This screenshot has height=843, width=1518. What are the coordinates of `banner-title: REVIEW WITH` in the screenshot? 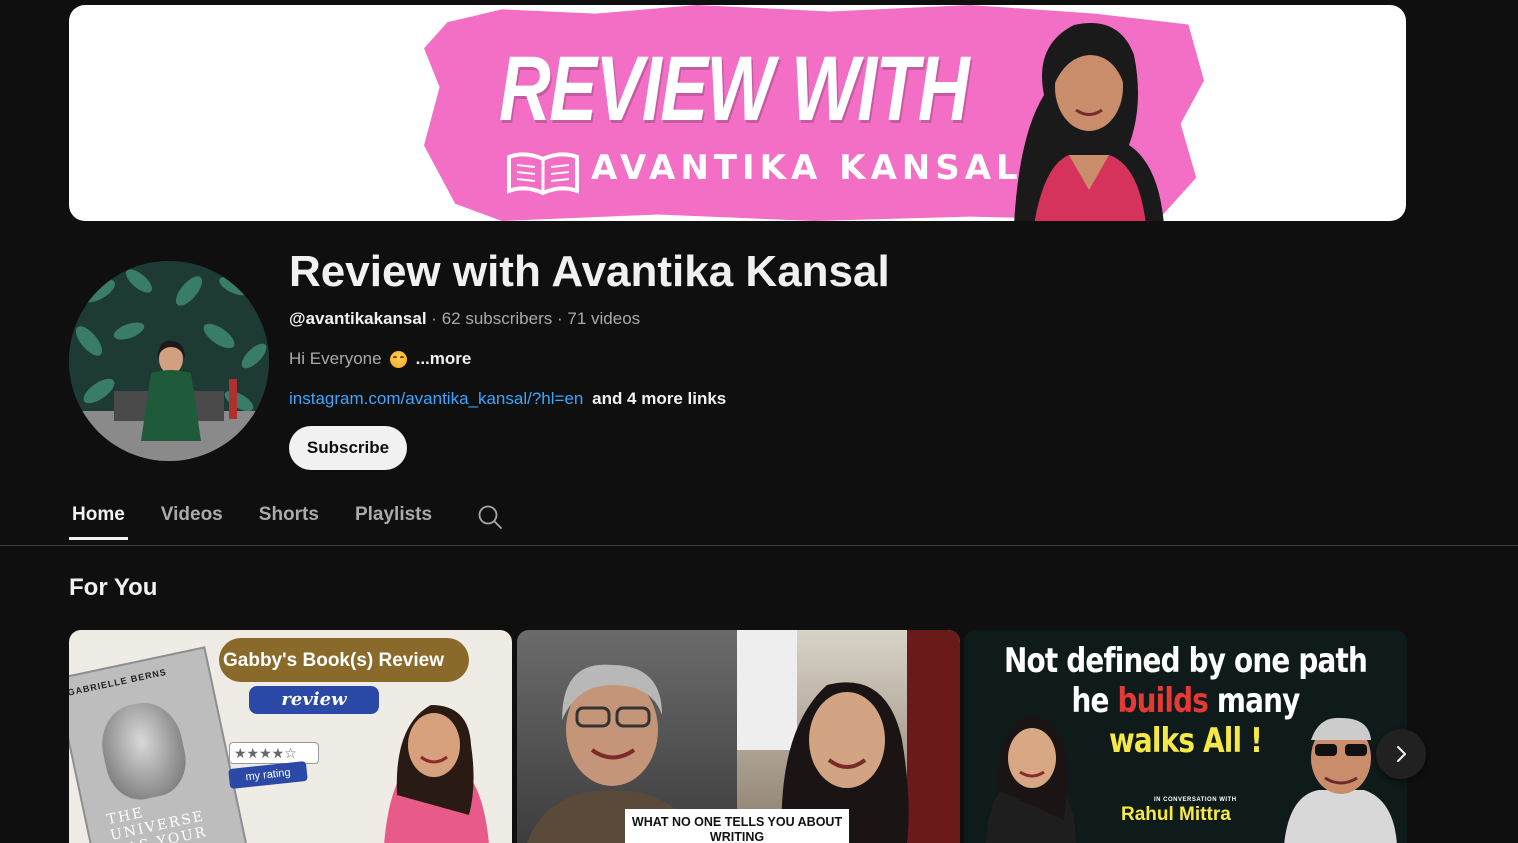 It's located at (734, 89).